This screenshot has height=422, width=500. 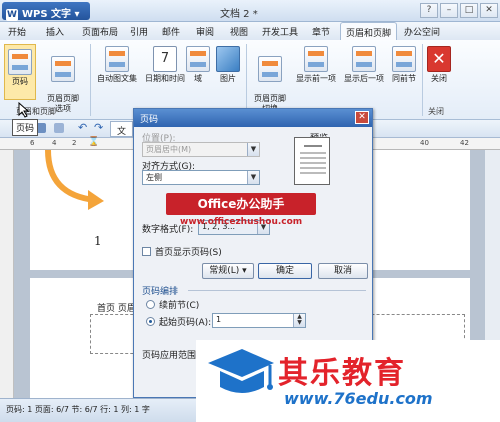 What do you see at coordinates (169, 149) in the screenshot?
I see `position-value: 页眉居中(M)` at bounding box center [169, 149].